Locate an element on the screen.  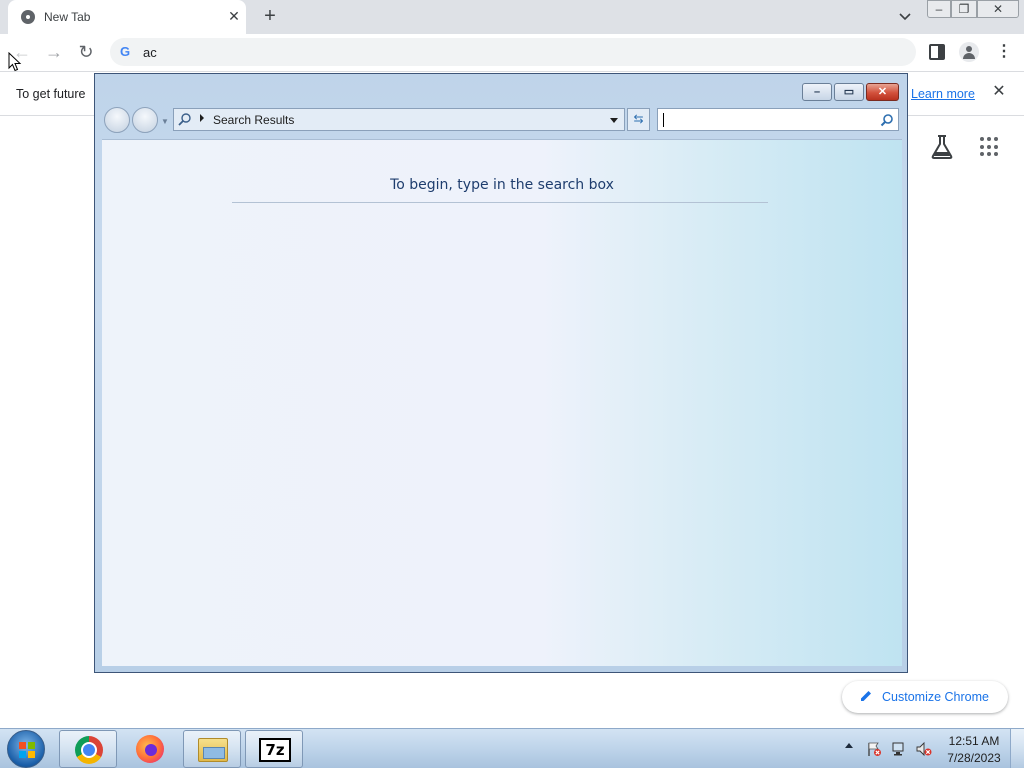
tab-new-tab: New Tab ✕ is located at coordinates (127, 17).